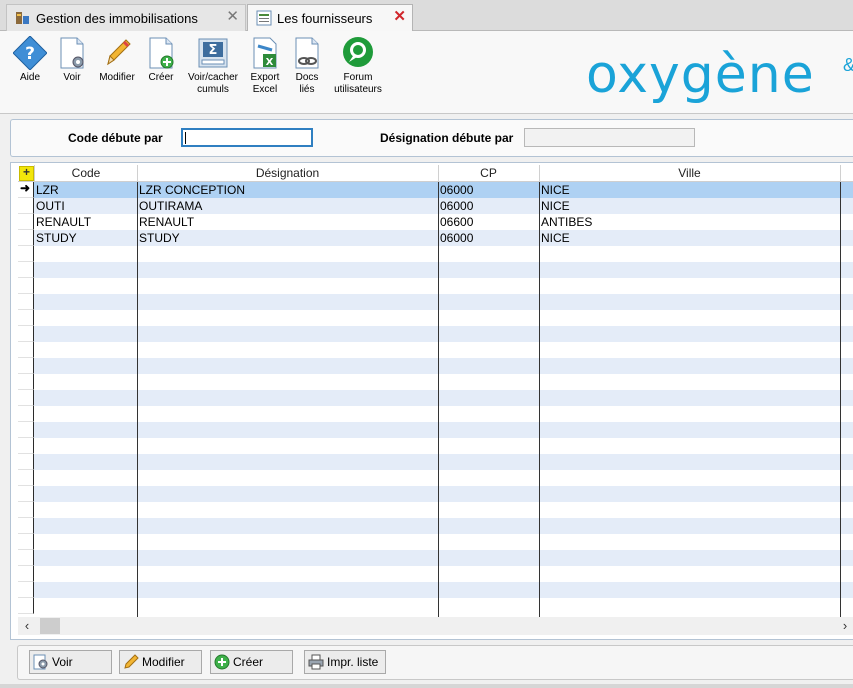 This screenshot has width=853, height=688. I want to click on header-divider, so click(539, 173).